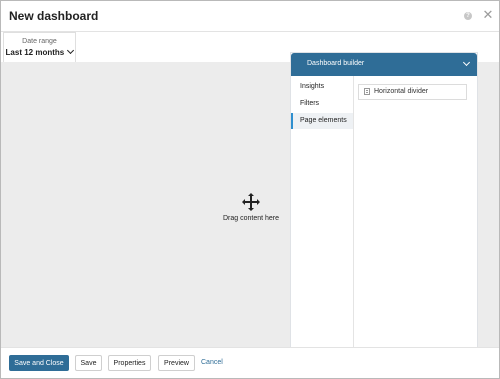  I want to click on properties-button: Properties, so click(129, 363).